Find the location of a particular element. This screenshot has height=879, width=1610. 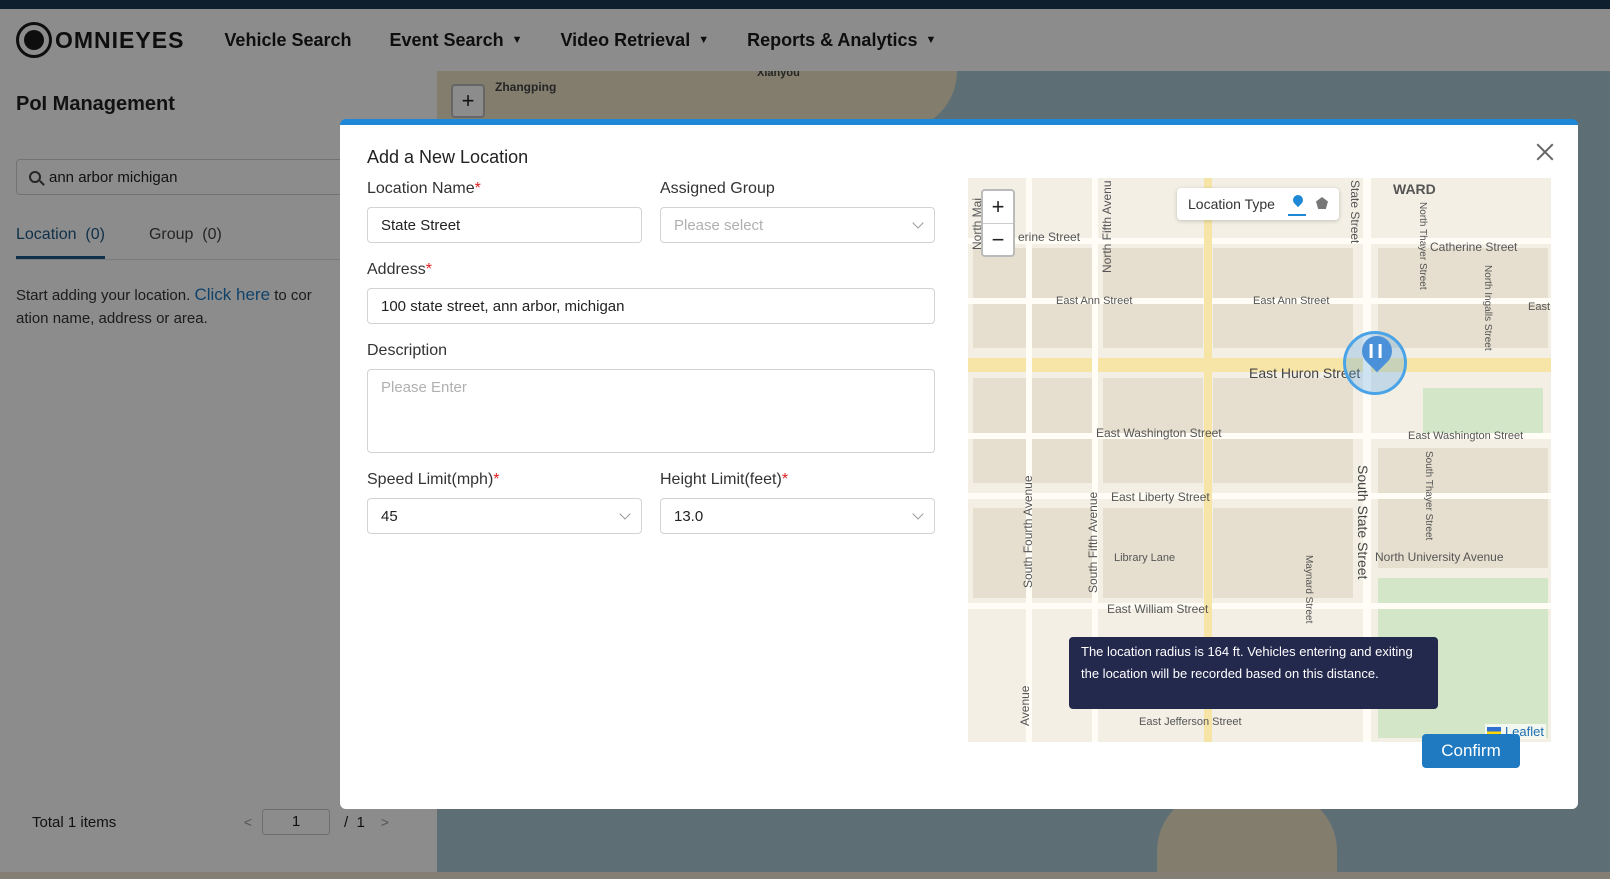

street-label: North Fifth Avenu is located at coordinates (1107, 227).